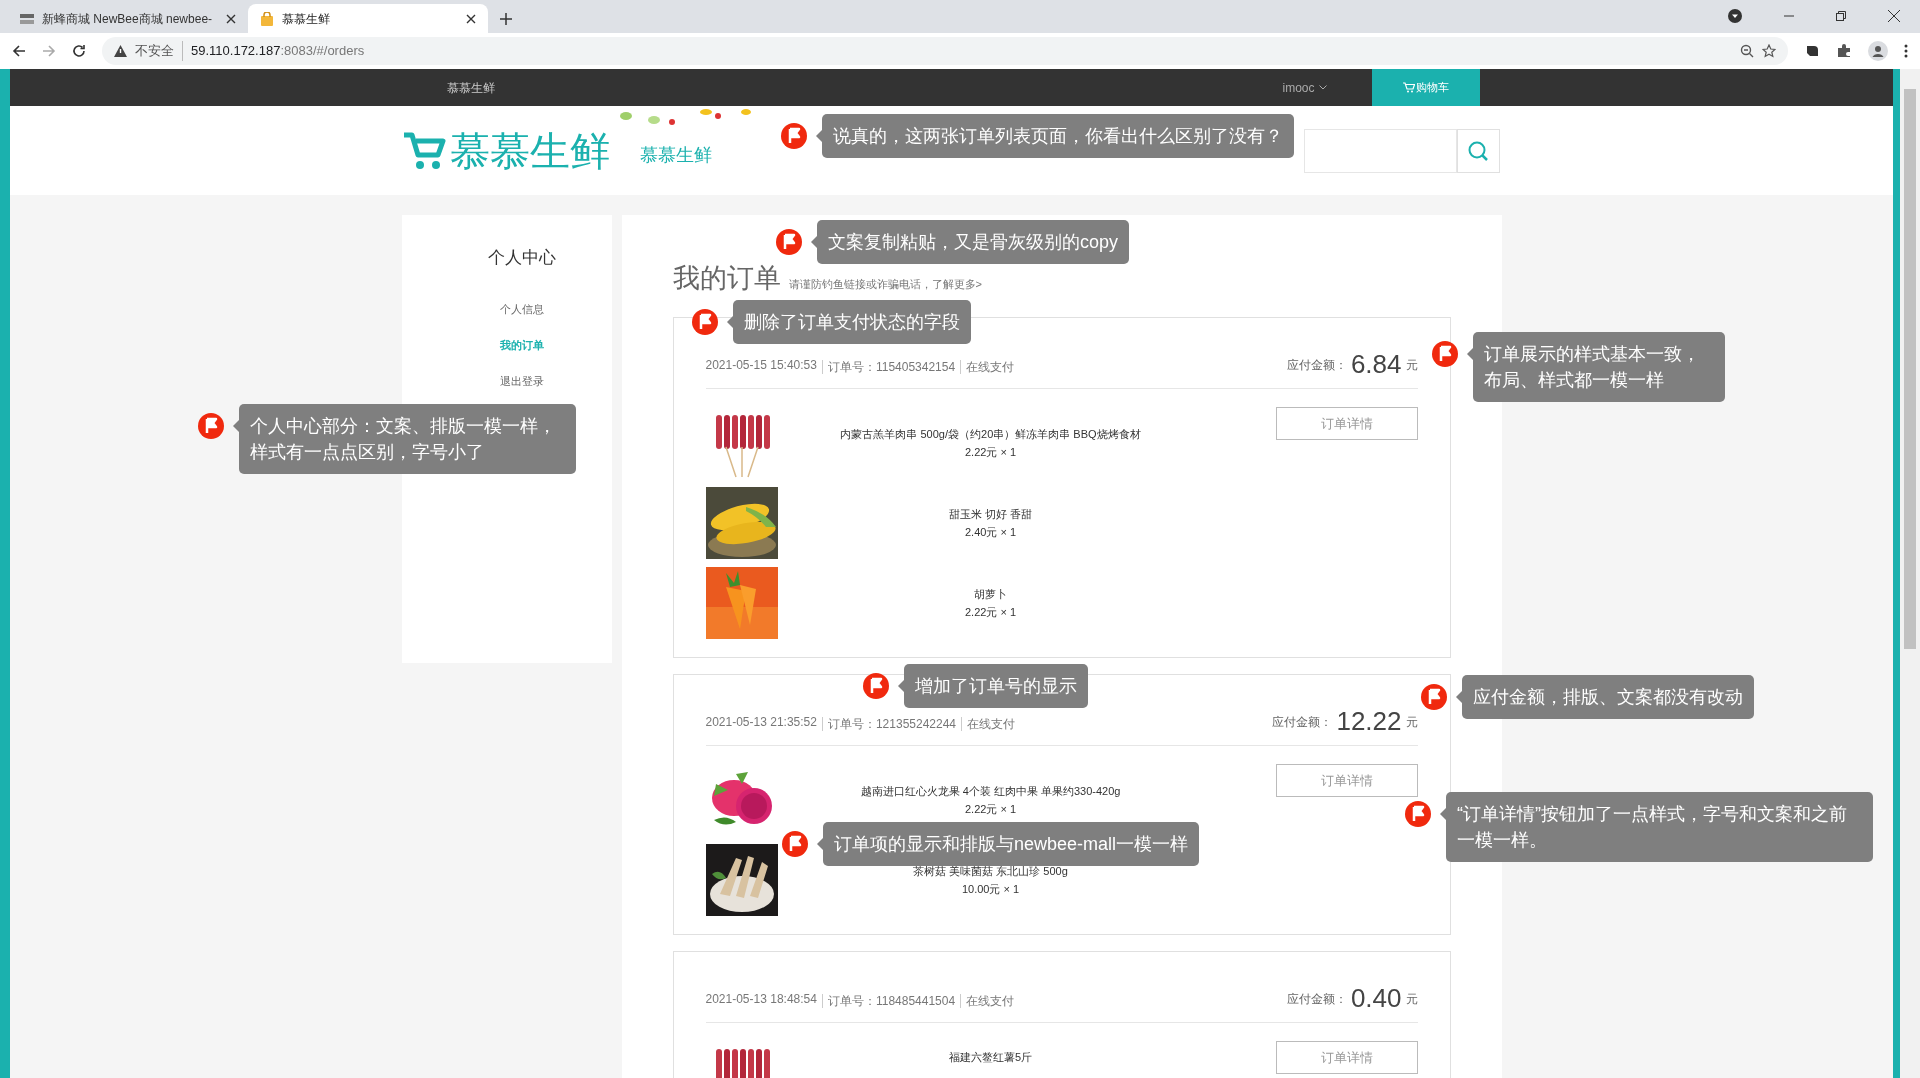  What do you see at coordinates (1058, 136) in the screenshot?
I see `annotation-bubble: 说真的，这两张订单列表页面，你看出什么区别了没有？` at bounding box center [1058, 136].